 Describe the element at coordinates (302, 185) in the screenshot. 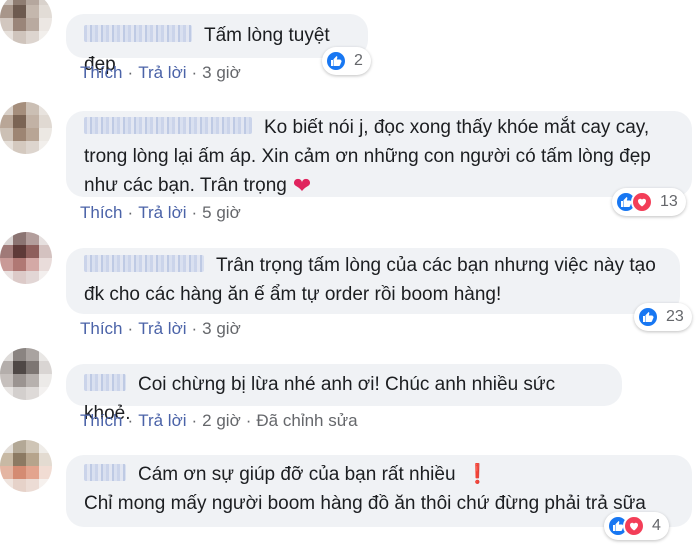

I see `heart-emoji: ❤` at that location.